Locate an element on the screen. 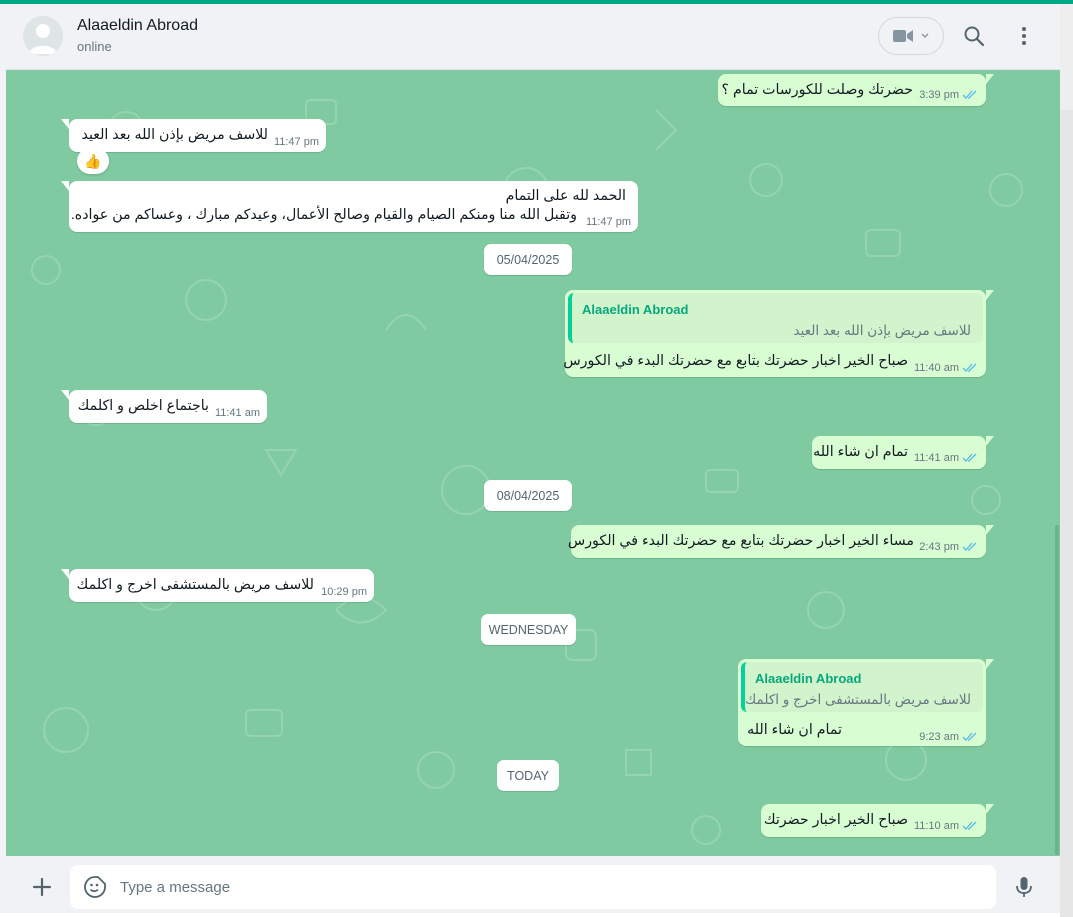 This screenshot has width=1073, height=917. mic-icon is located at coordinates (1024, 887).